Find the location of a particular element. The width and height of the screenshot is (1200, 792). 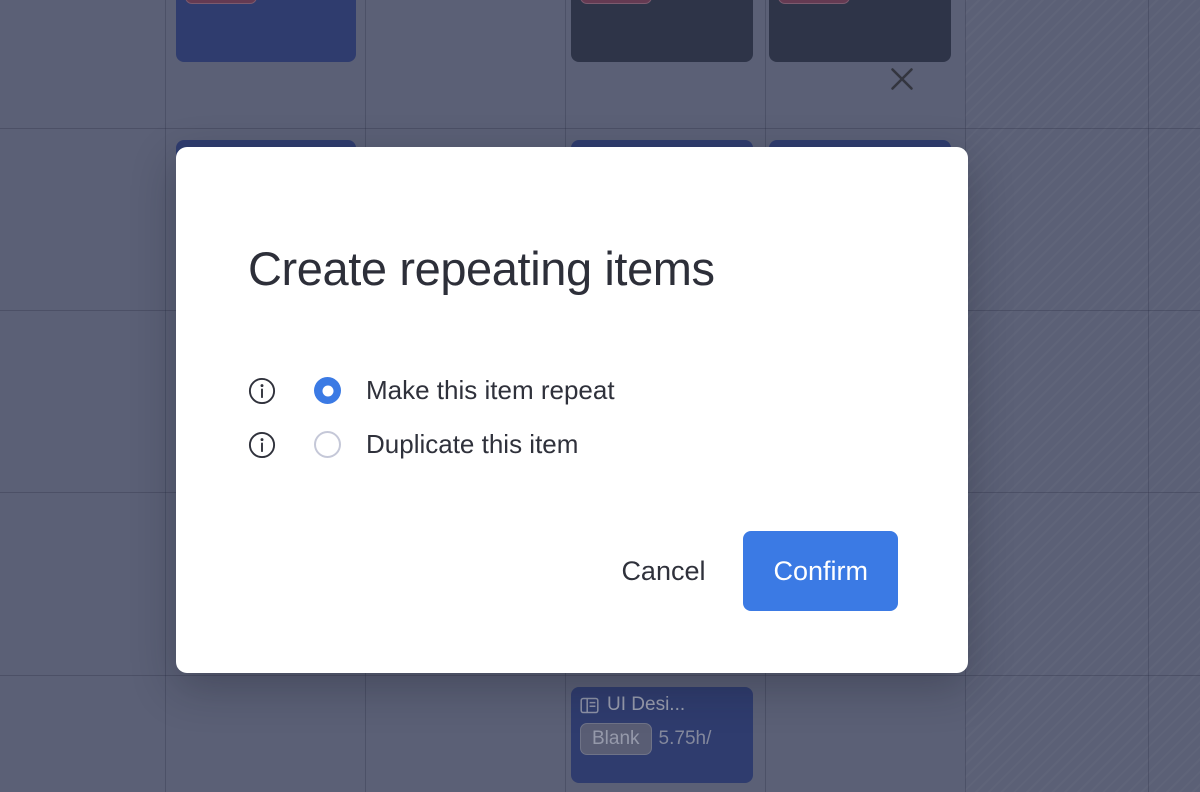

option-make-this-item-repeat: Make this item repeat is located at coordinates (431, 390).